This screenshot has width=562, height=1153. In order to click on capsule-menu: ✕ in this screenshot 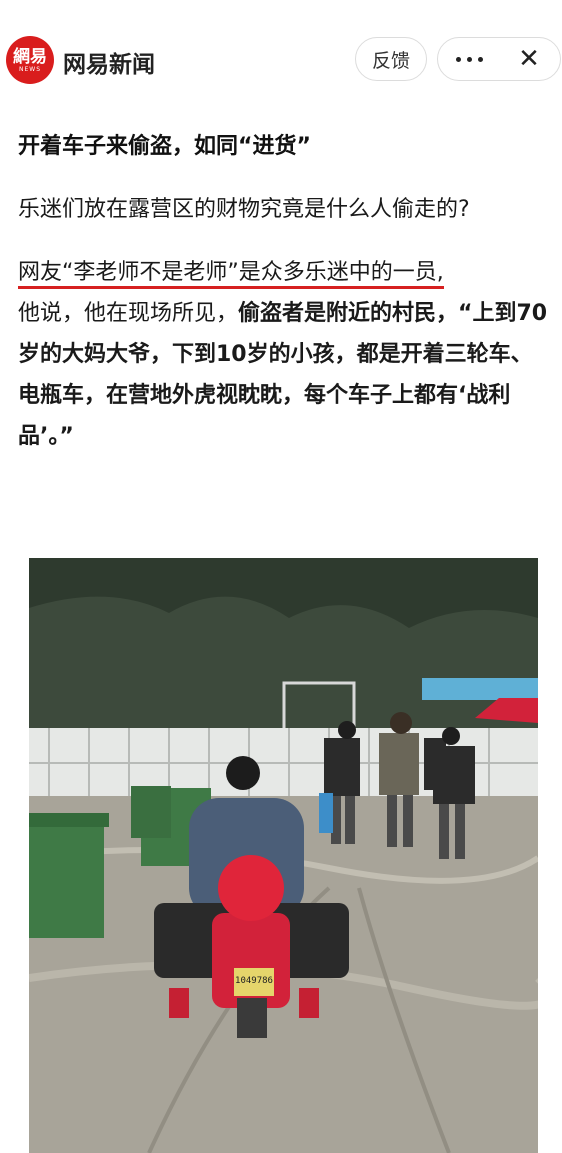, I will do `click(499, 59)`.